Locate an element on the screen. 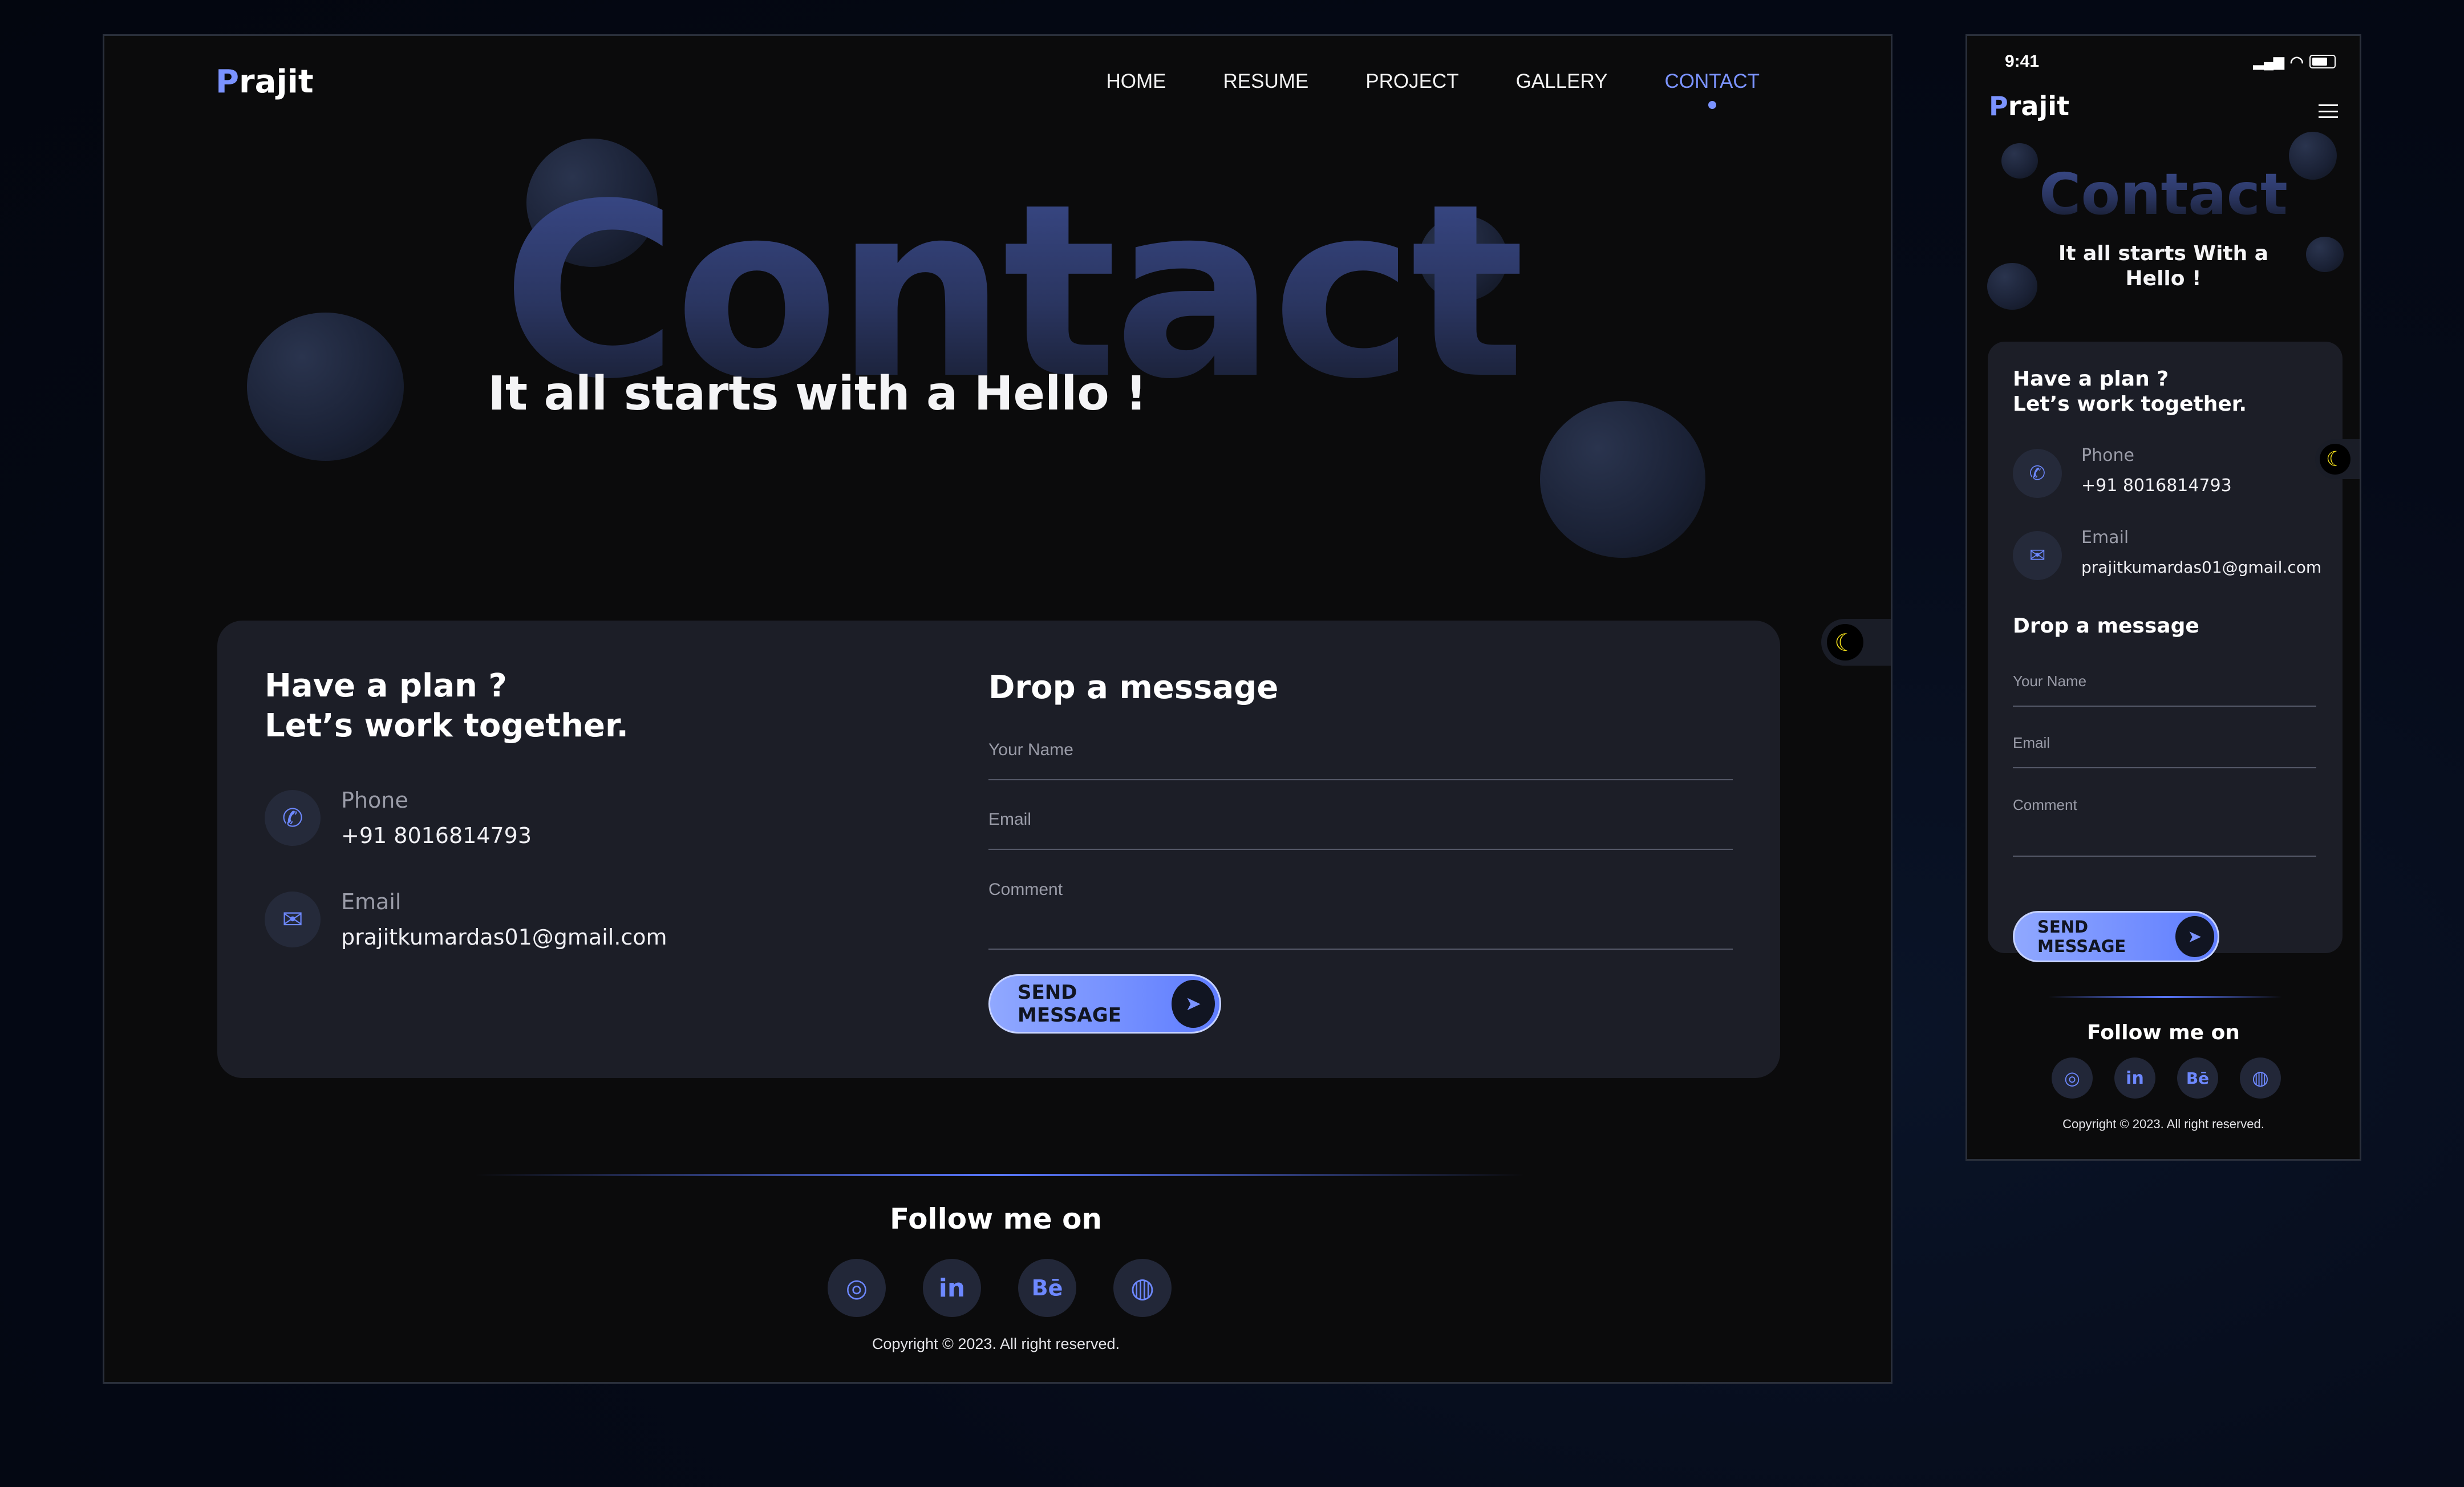 The height and width of the screenshot is (1487, 2464). battery-icon is located at coordinates (2322, 61).